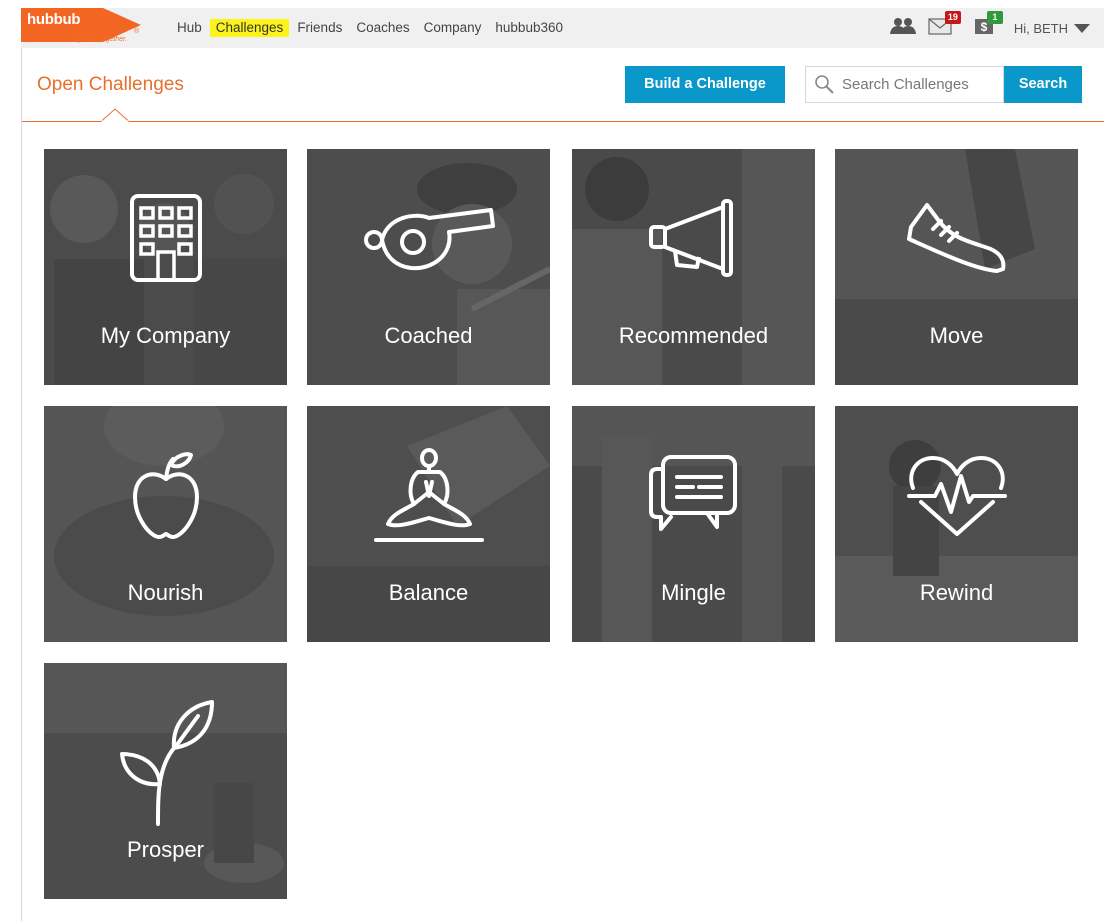 The image size is (1110, 921). I want to click on build-challenge-button: Build a Challenge, so click(705, 84).